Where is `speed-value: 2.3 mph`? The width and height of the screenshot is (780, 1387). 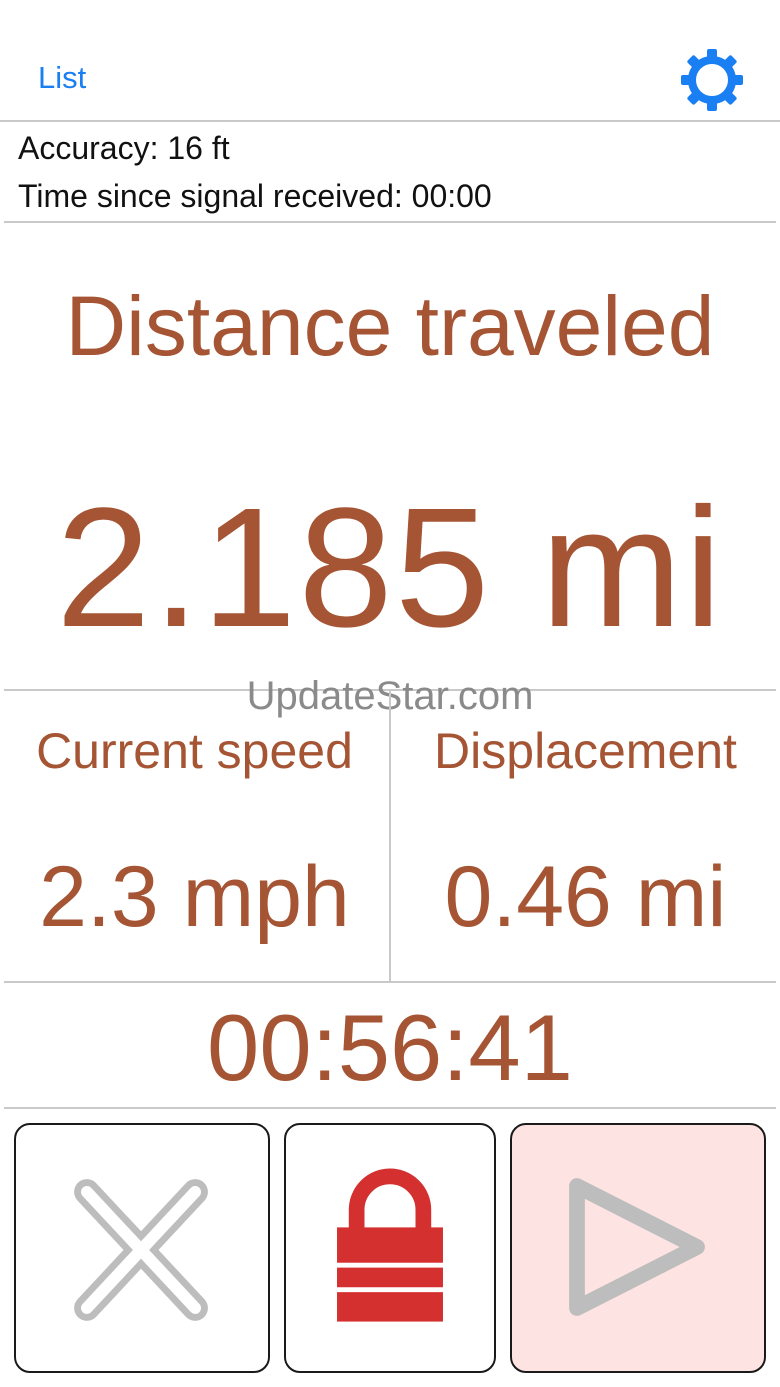 speed-value: 2.3 mph is located at coordinates (194, 897).